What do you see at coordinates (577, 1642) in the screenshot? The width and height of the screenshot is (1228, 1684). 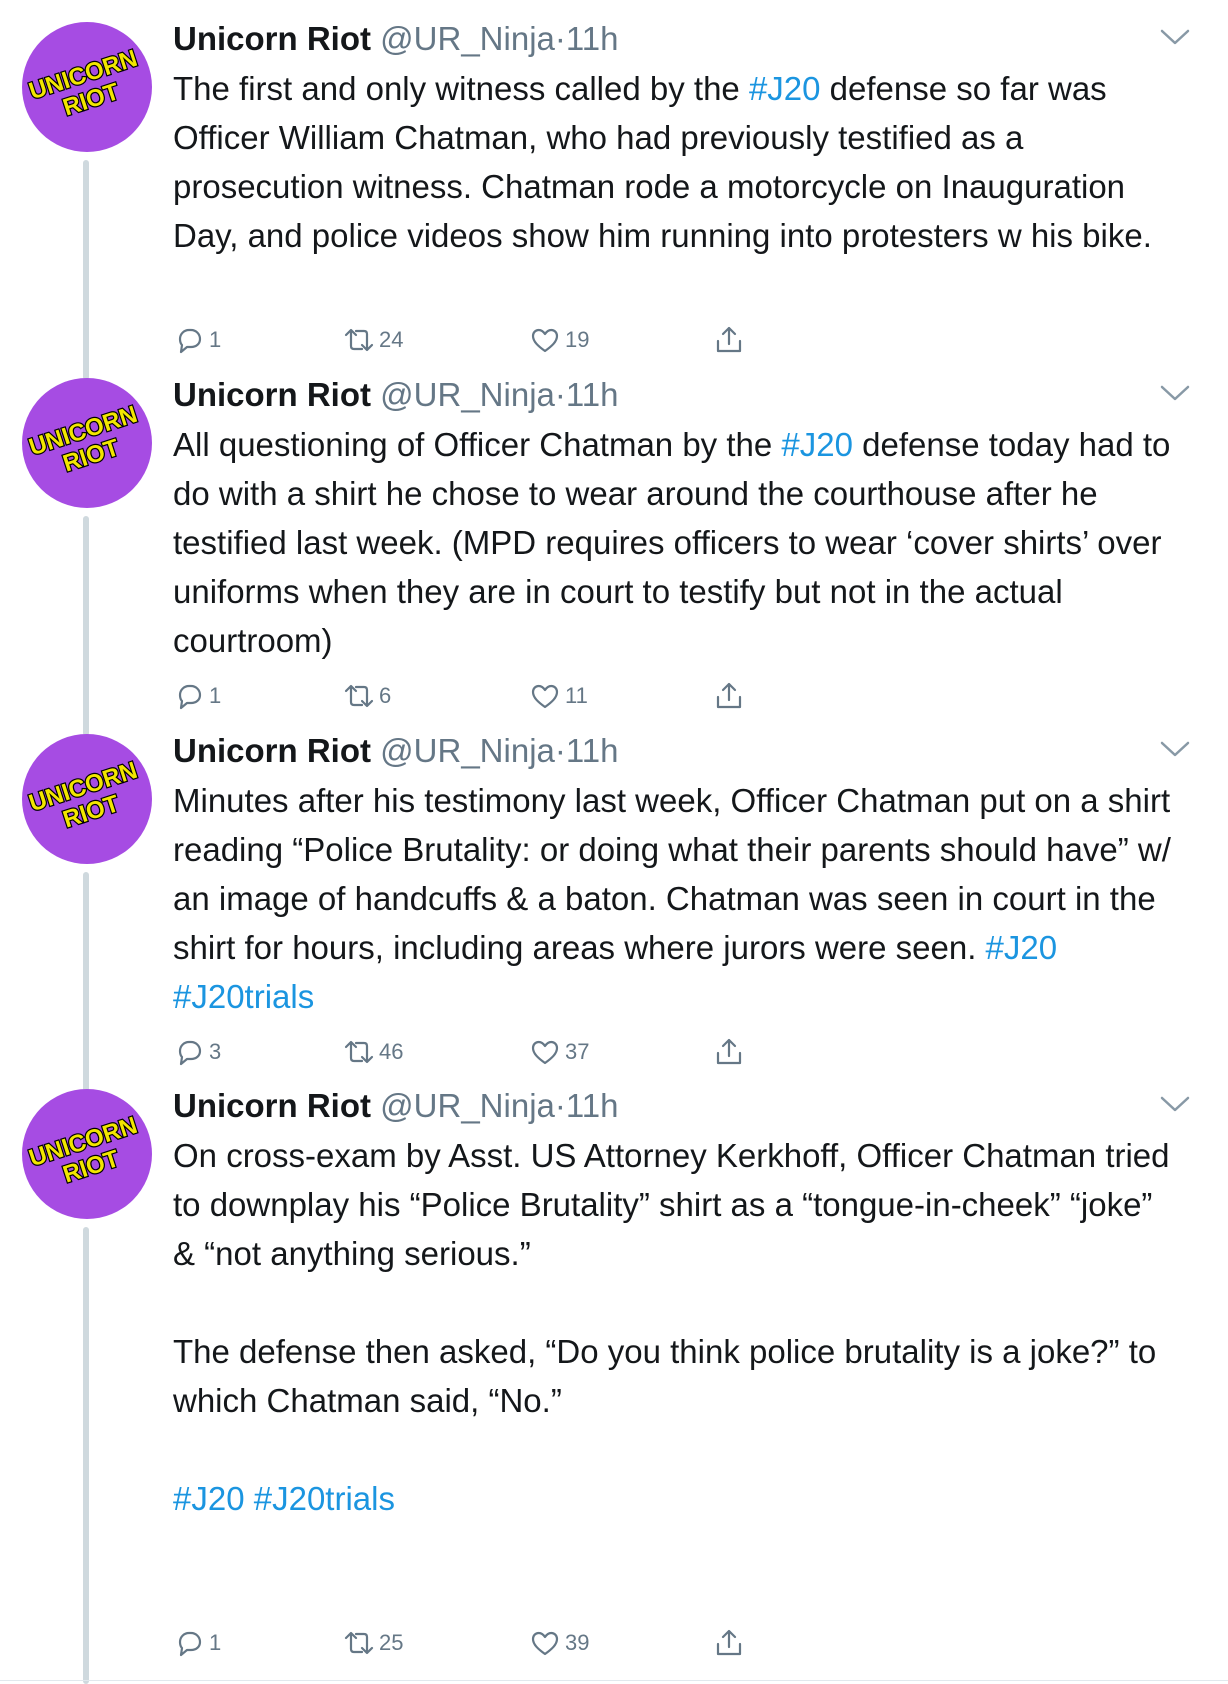 I see `like-count: 39` at bounding box center [577, 1642].